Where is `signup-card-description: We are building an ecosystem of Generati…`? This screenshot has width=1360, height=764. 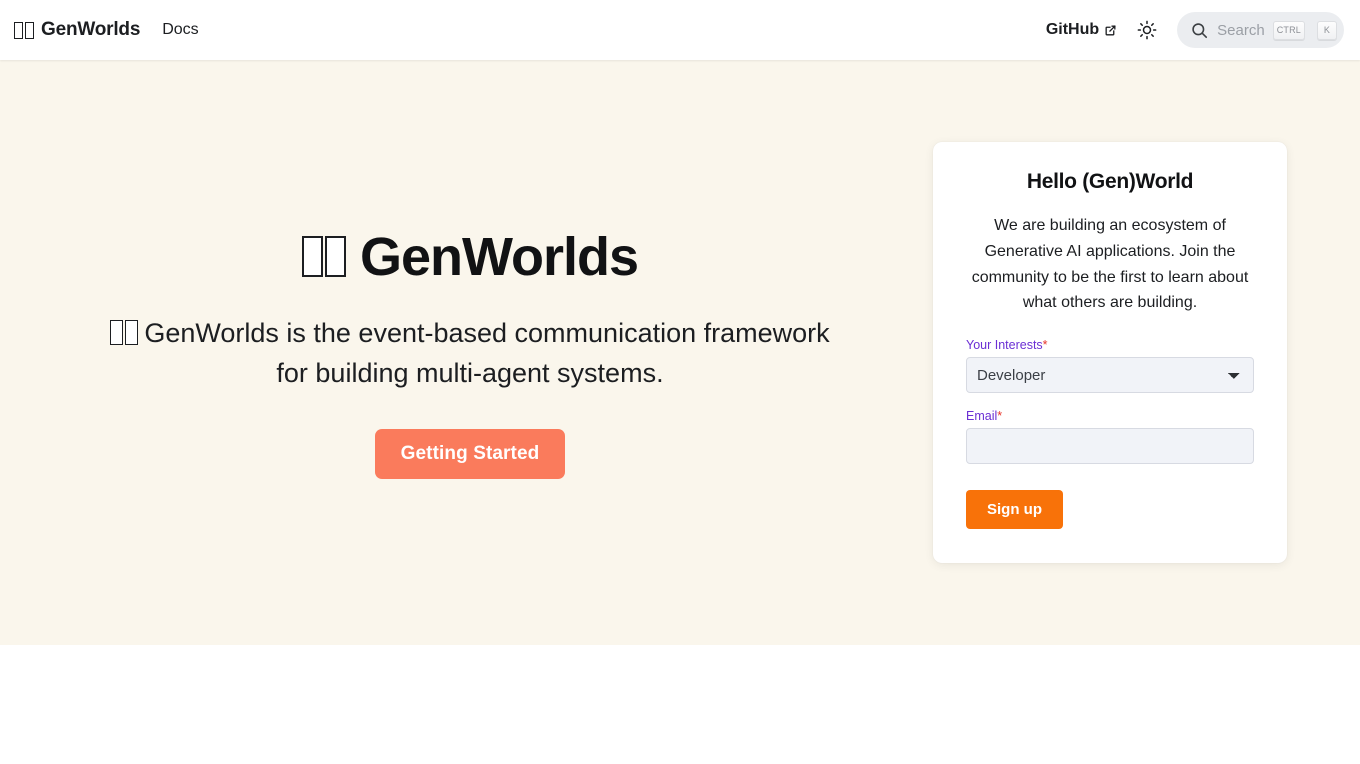
signup-card-description: We are building an ecosystem of Generati… is located at coordinates (1110, 264).